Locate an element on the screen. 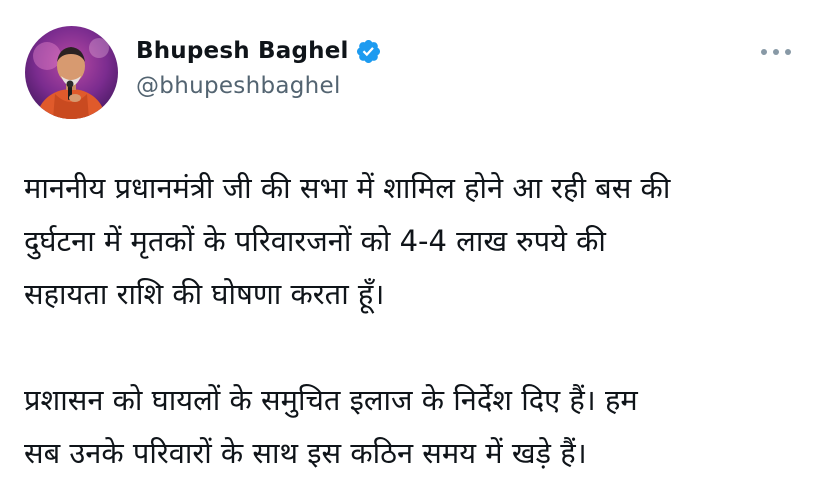 This screenshot has height=480, width=820. author-info: Bhupesh Baghel @bhupeshbaghel is located at coordinates (259, 66).